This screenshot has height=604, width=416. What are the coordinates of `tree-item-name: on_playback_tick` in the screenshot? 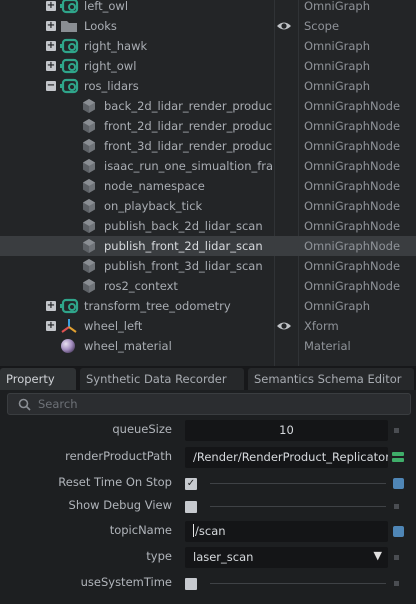 It's located at (153, 206).